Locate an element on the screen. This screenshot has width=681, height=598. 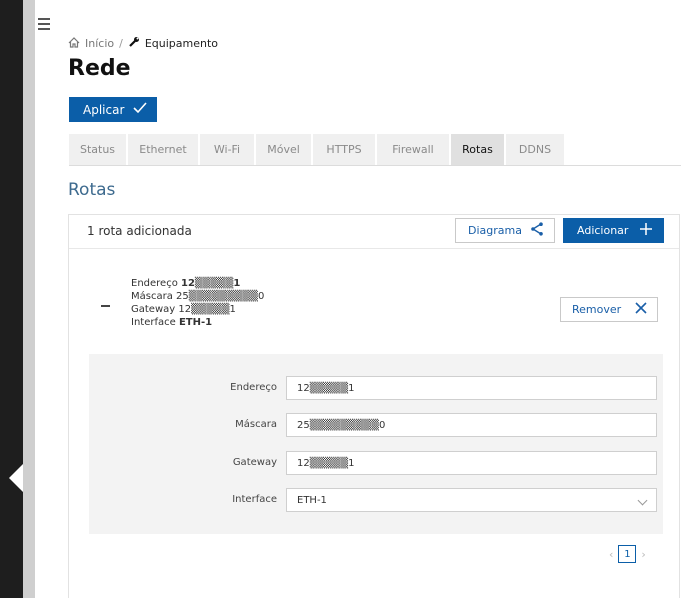
summary-address-value: 12▒▒▒▒▒1 is located at coordinates (211, 283).